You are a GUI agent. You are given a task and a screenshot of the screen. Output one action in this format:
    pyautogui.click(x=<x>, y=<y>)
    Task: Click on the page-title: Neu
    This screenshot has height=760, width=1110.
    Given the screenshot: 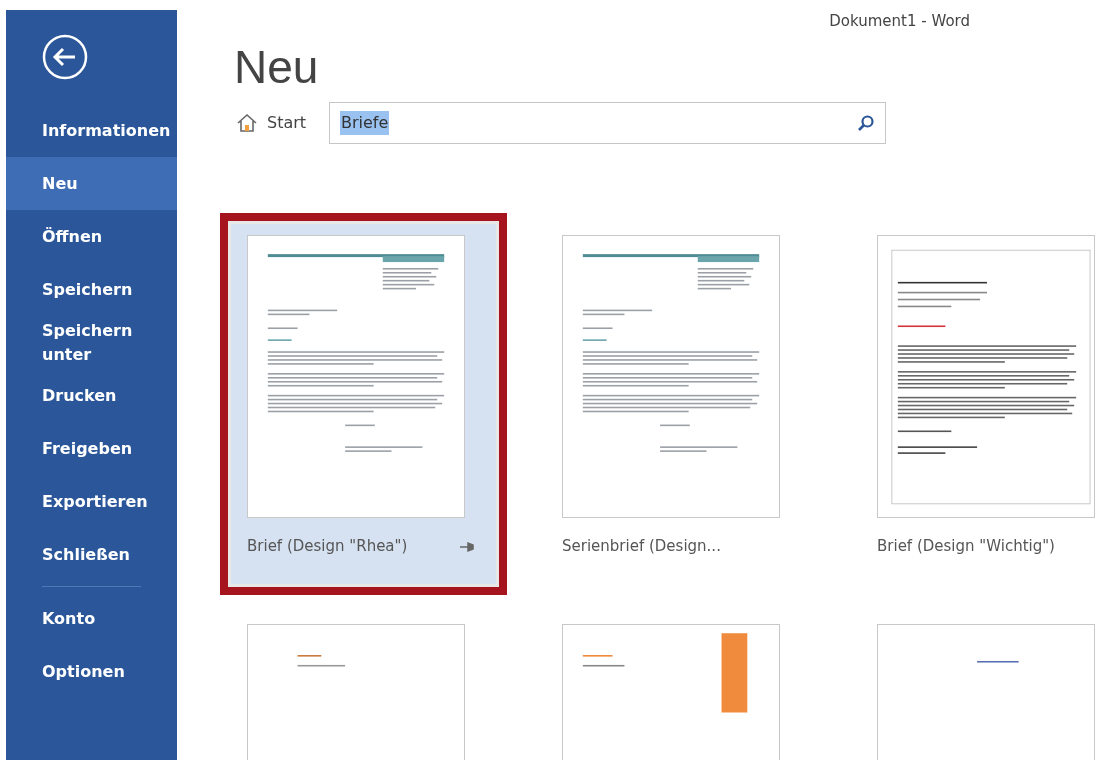 What is the action you would take?
    pyautogui.click(x=276, y=67)
    